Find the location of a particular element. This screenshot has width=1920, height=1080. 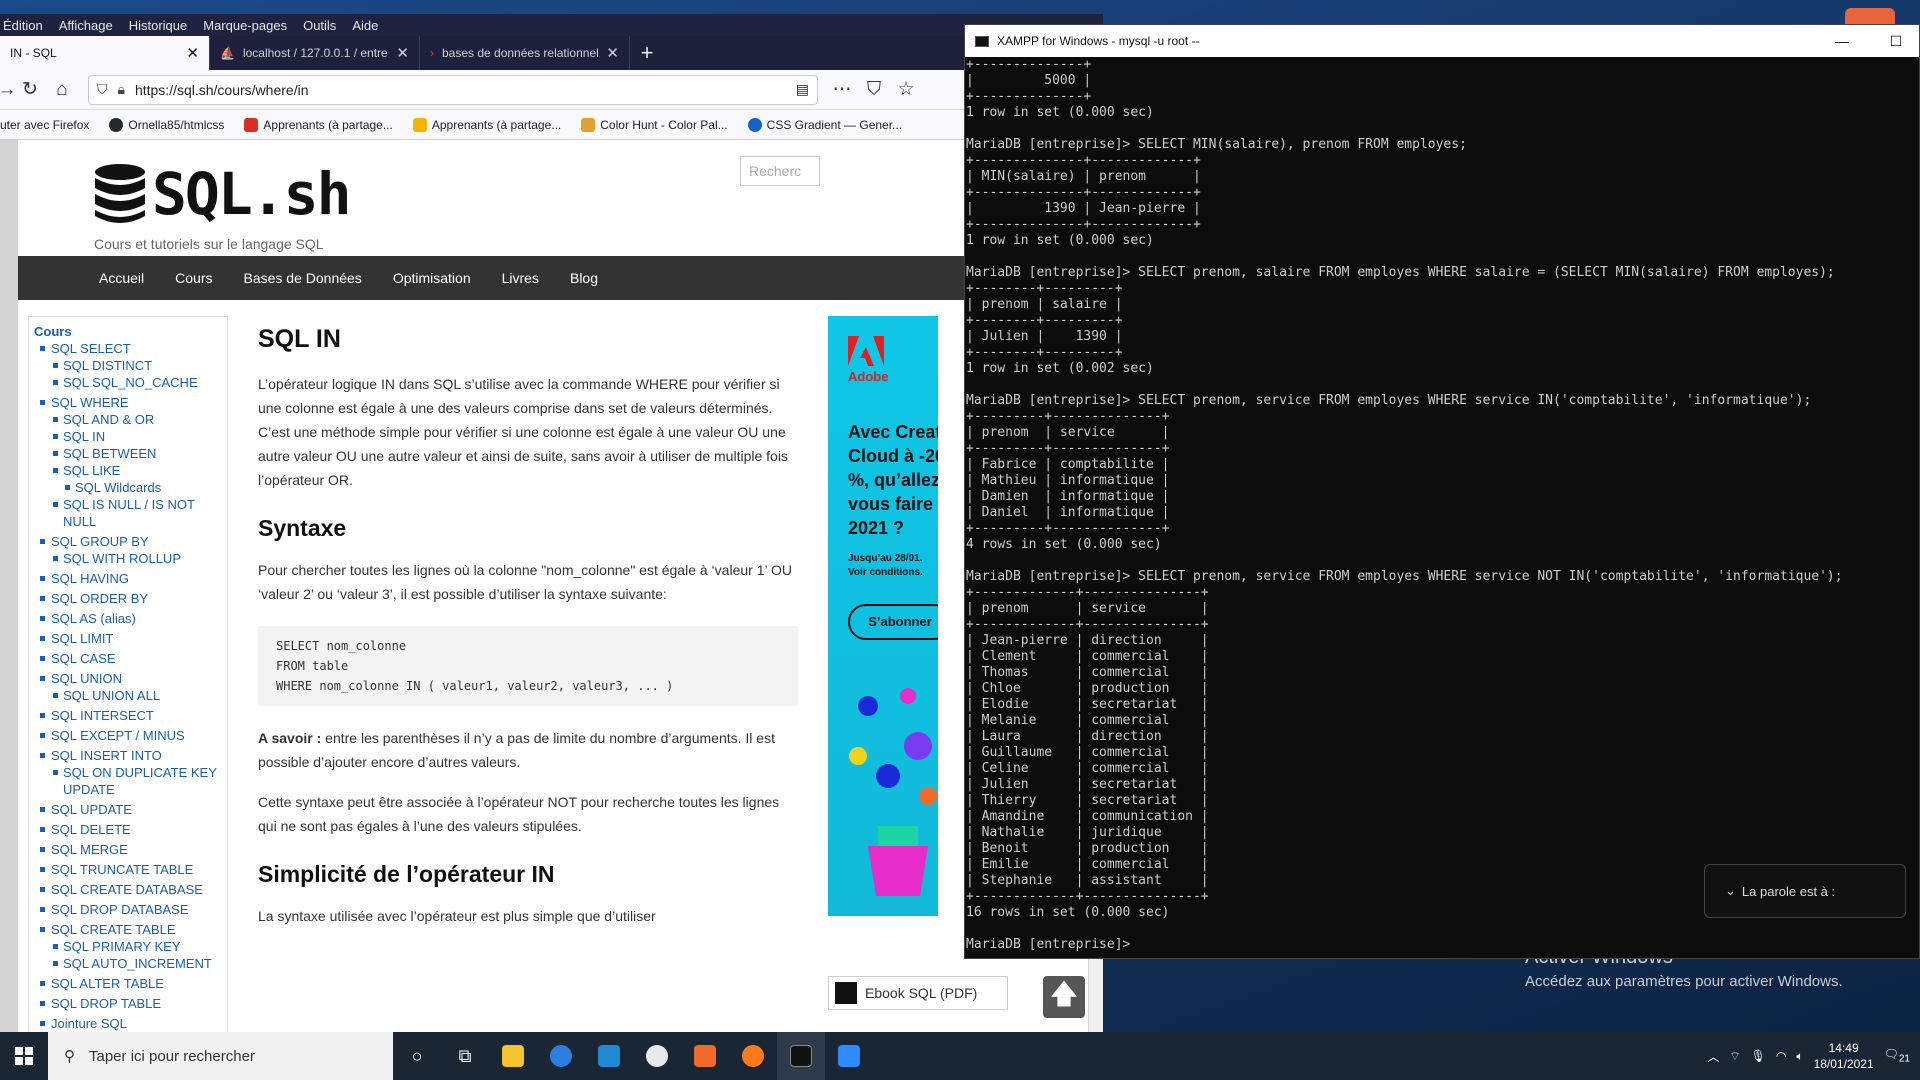

slack-icon is located at coordinates (657, 1056).